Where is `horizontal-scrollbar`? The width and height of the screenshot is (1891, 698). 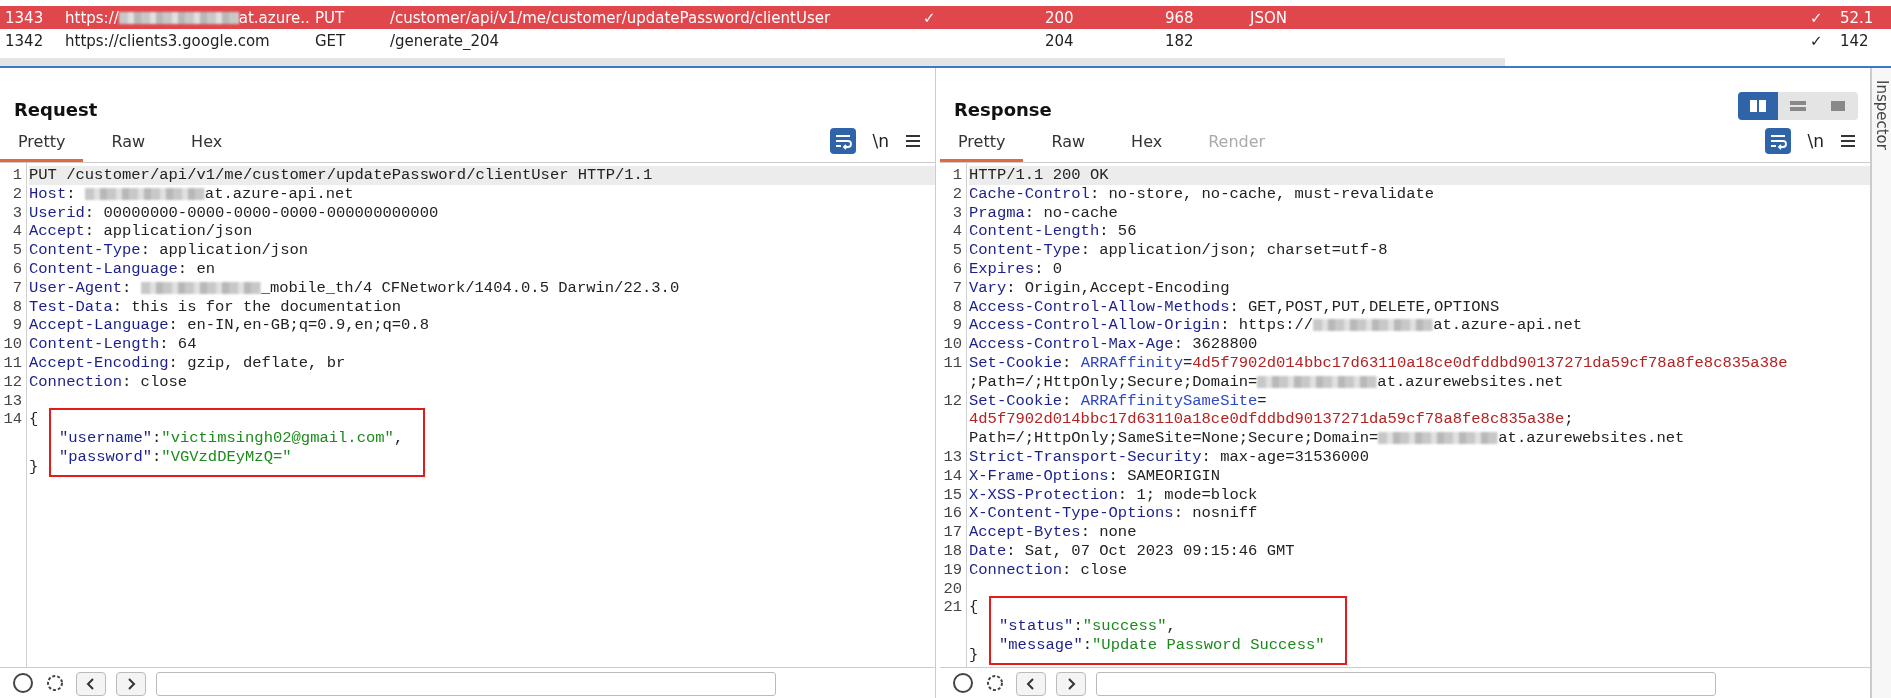
horizontal-scrollbar is located at coordinates (752, 62).